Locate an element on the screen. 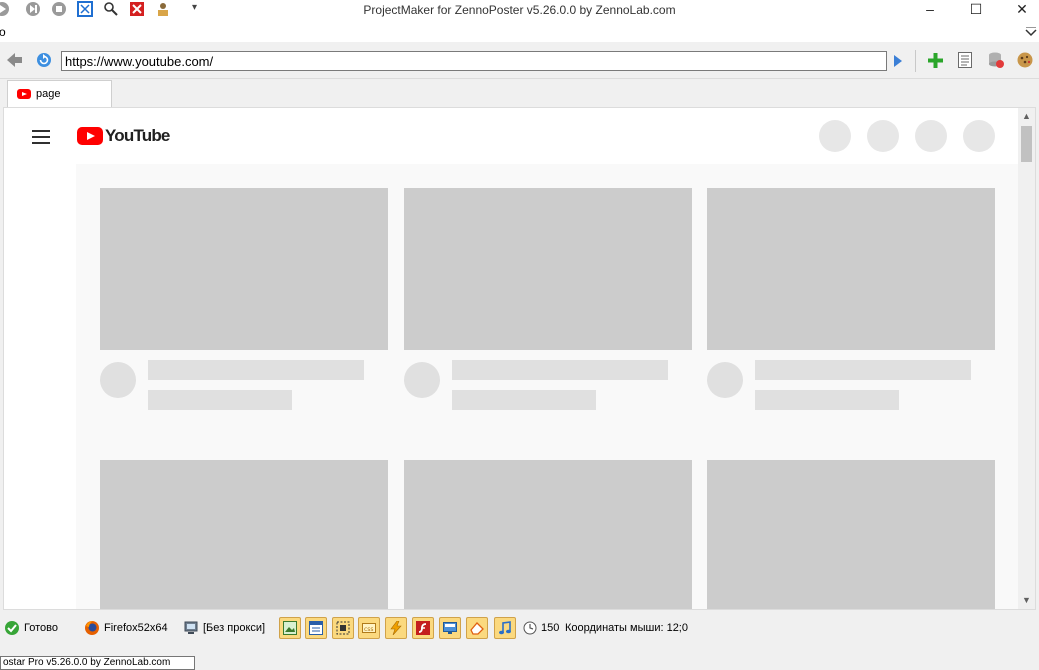 This screenshot has width=1039, height=670. monitor-icon is located at coordinates (450, 628).